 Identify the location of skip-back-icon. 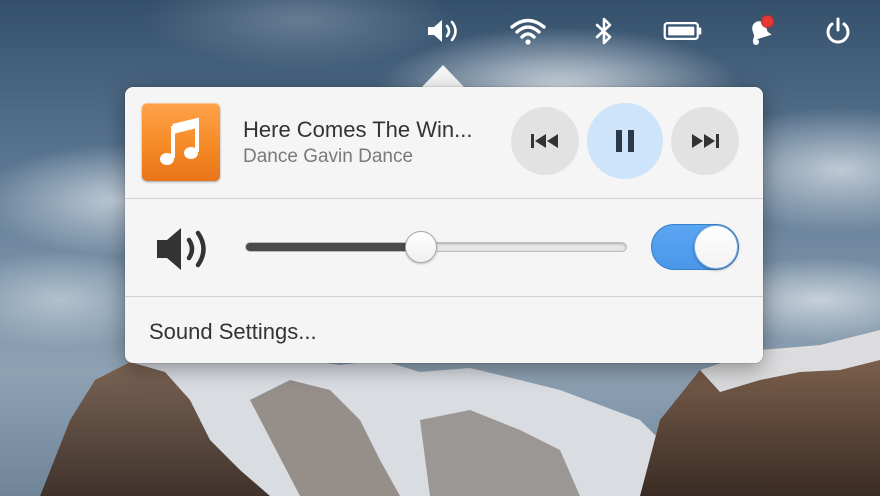
(544, 141).